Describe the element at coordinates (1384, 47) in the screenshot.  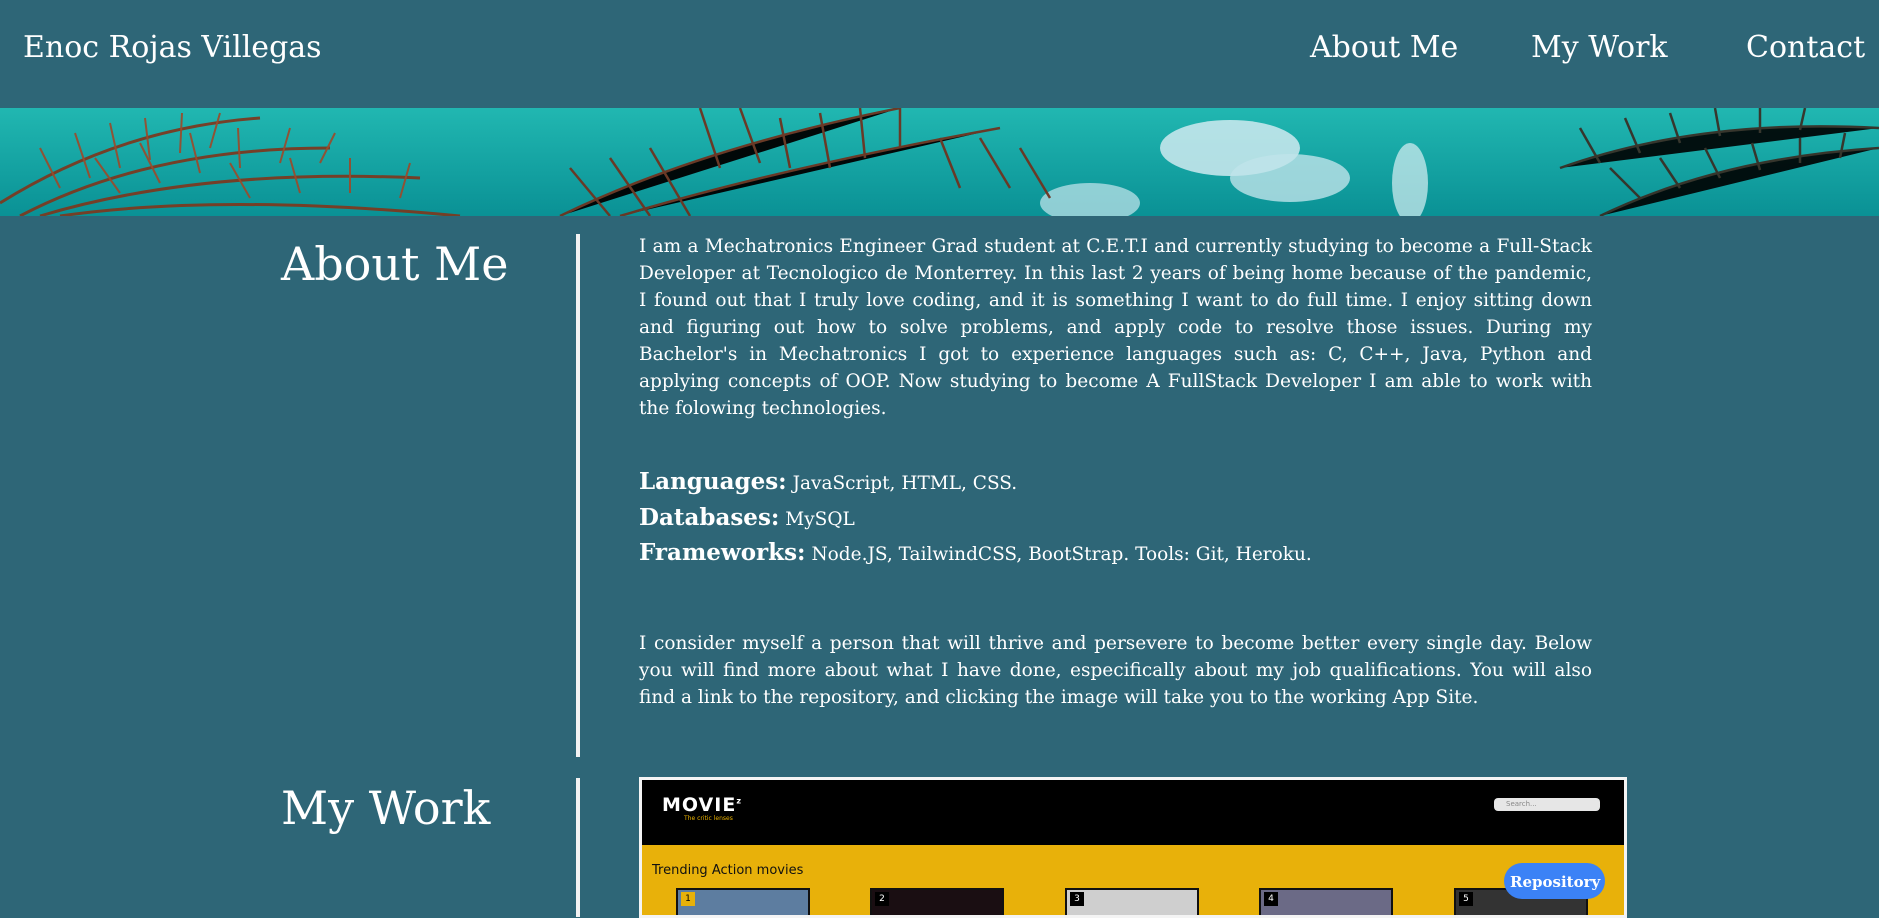
I see `nav-about-me: About Me` at that location.